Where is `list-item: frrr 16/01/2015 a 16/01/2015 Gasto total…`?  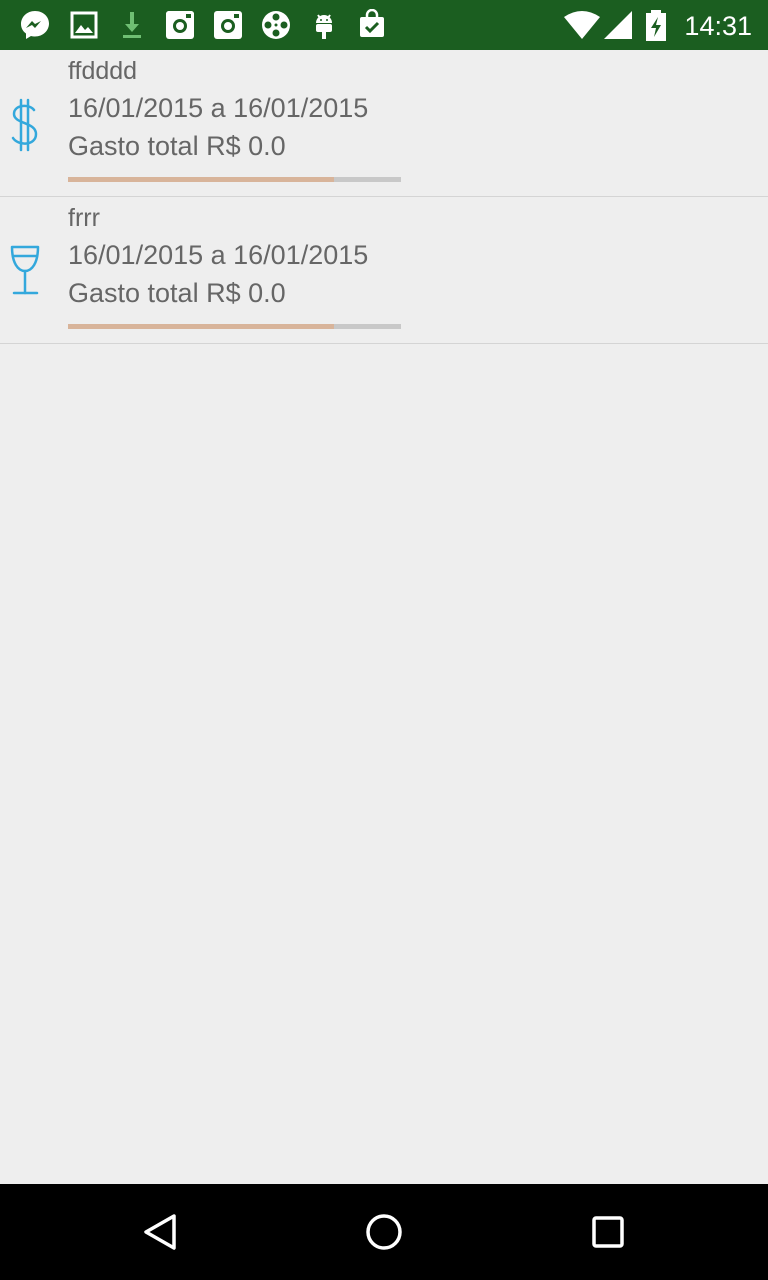
list-item: frrr 16/01/2015 a 16/01/2015 Gasto total… is located at coordinates (384, 270).